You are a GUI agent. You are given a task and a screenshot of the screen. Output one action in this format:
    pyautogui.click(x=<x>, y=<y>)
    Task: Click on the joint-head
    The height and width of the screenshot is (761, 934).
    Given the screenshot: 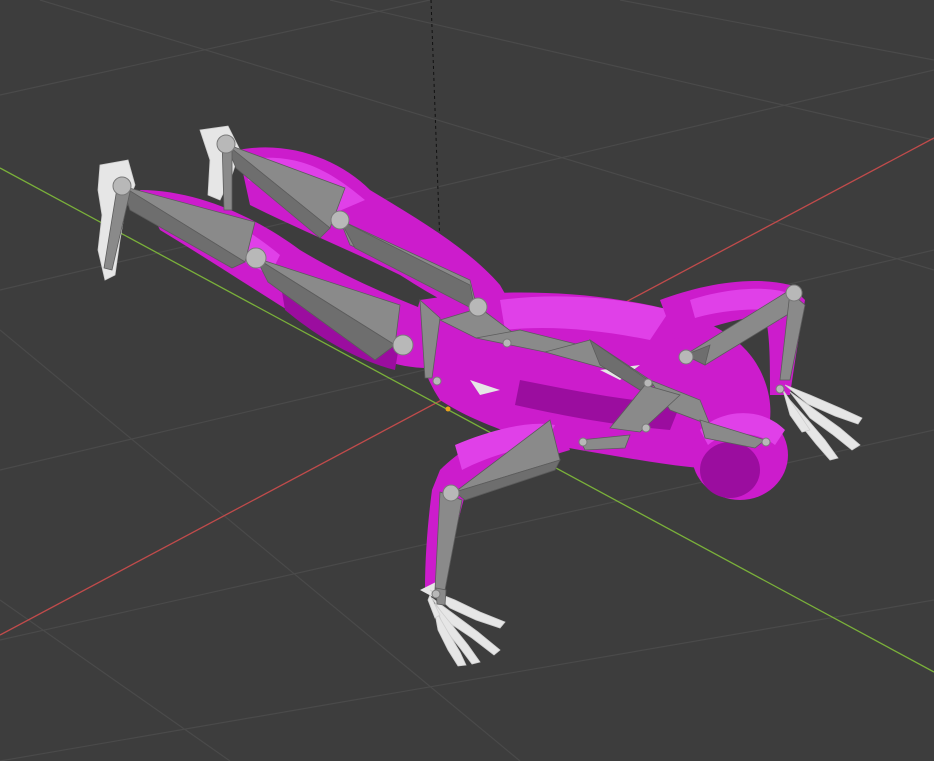 What is the action you would take?
    pyautogui.click(x=766, y=442)
    